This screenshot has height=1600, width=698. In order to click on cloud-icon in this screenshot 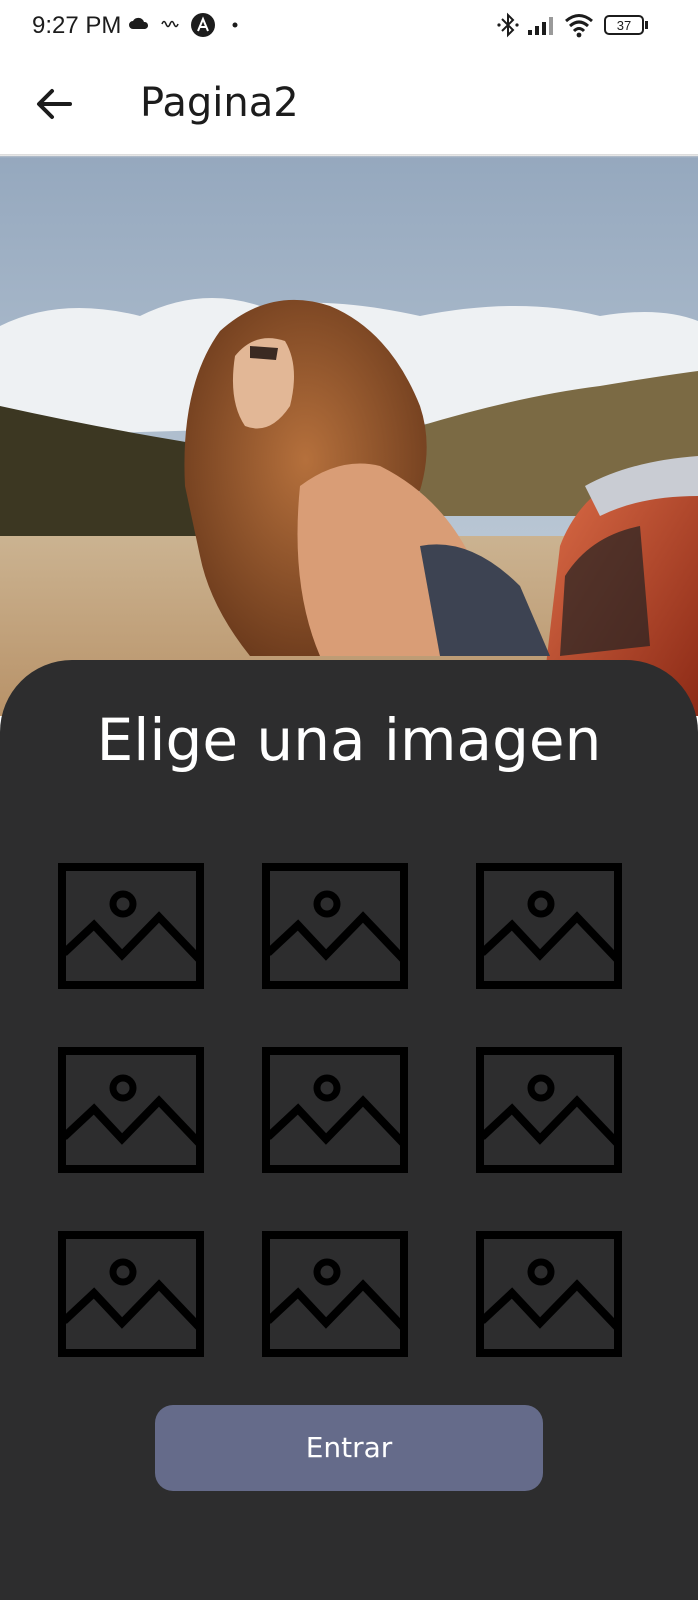, I will do `click(139, 23)`.